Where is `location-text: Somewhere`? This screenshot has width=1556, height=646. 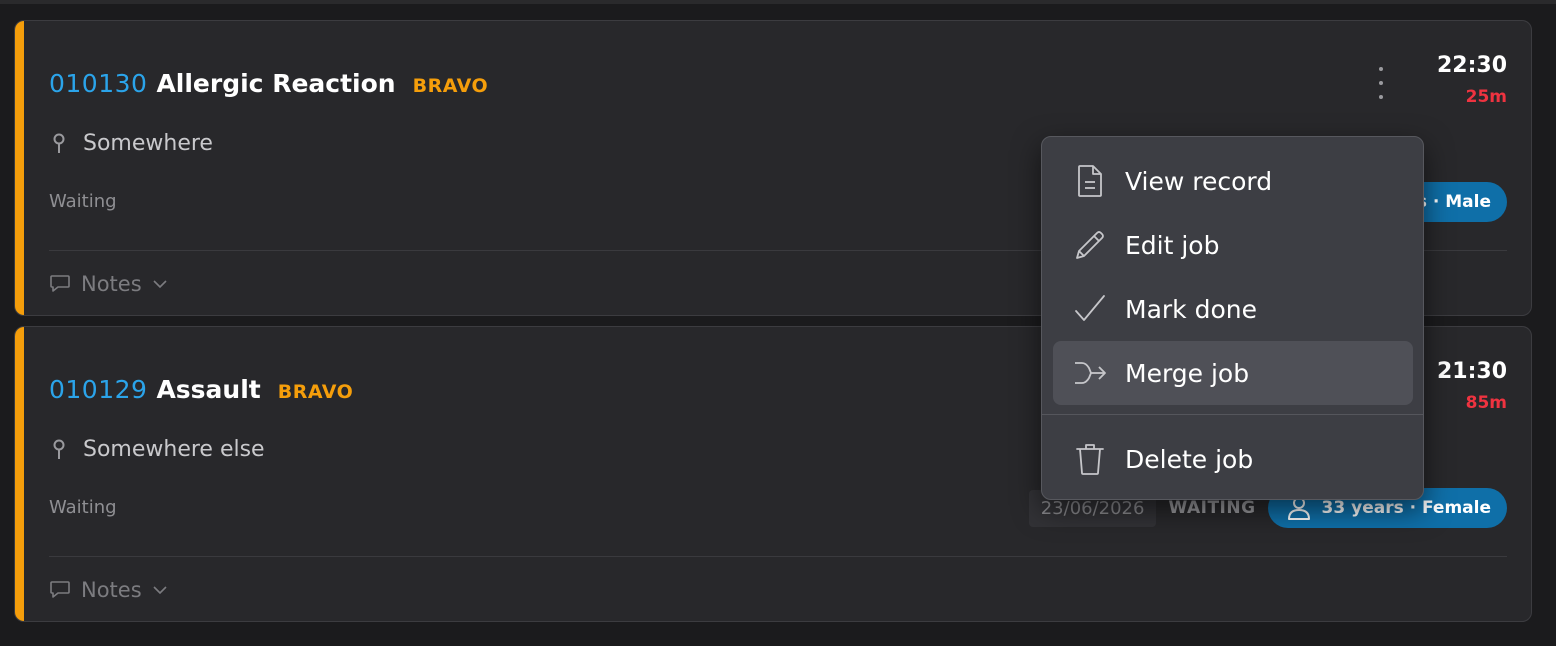 location-text: Somewhere is located at coordinates (148, 143).